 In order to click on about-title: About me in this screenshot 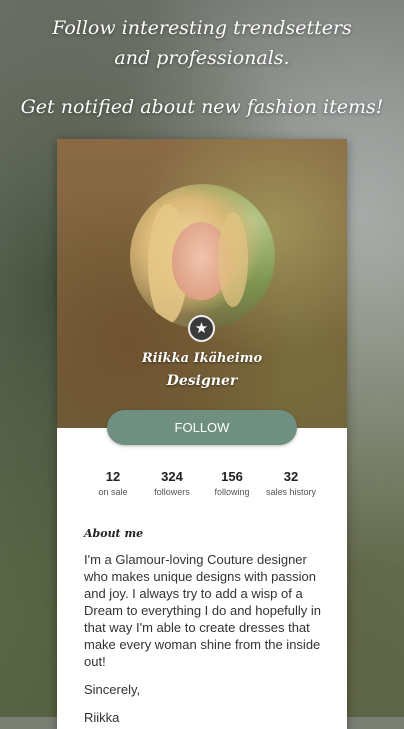, I will do `click(114, 533)`.